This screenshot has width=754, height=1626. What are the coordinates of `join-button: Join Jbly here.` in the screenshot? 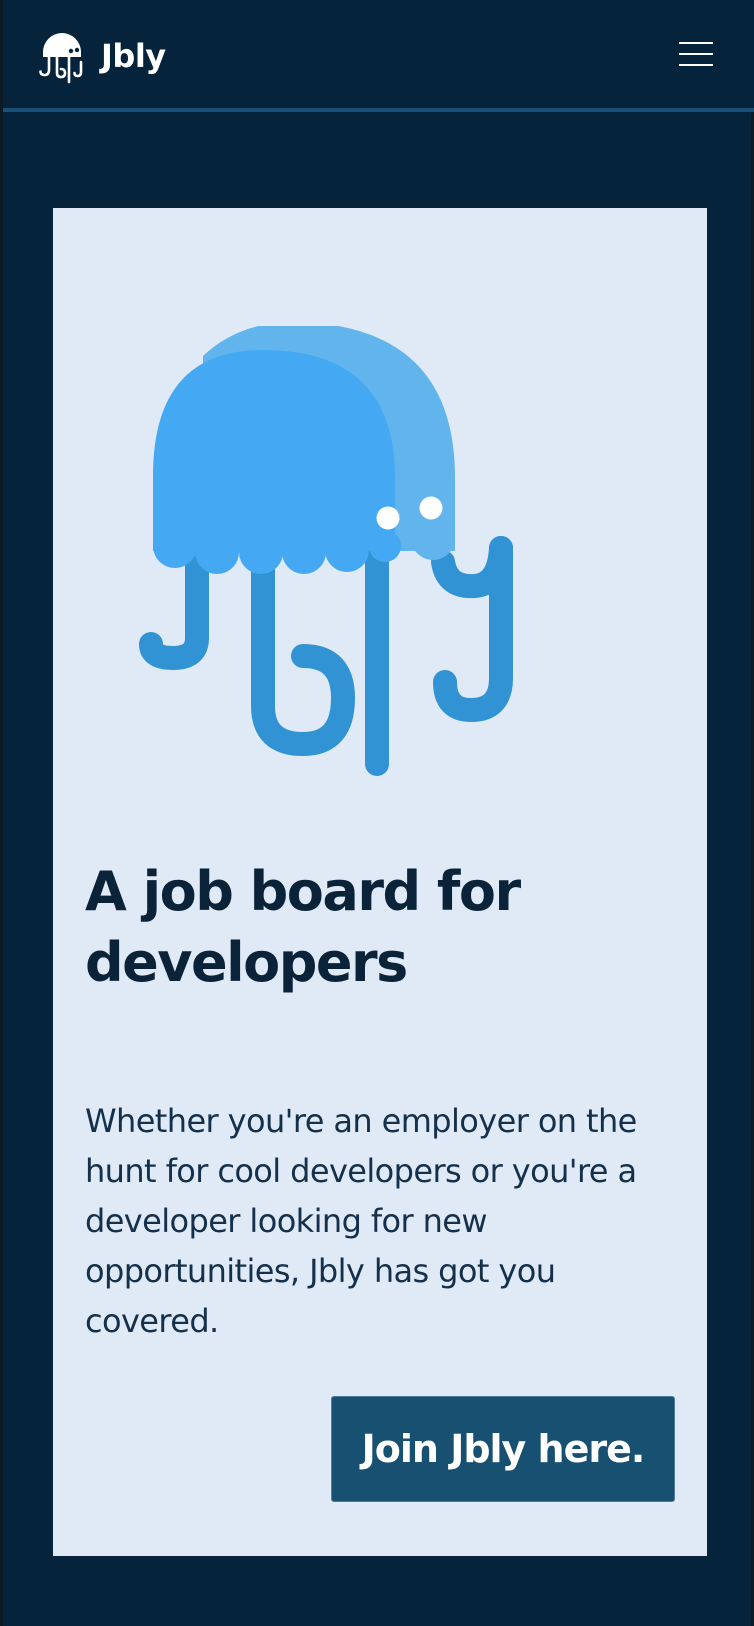 It's located at (503, 1449).